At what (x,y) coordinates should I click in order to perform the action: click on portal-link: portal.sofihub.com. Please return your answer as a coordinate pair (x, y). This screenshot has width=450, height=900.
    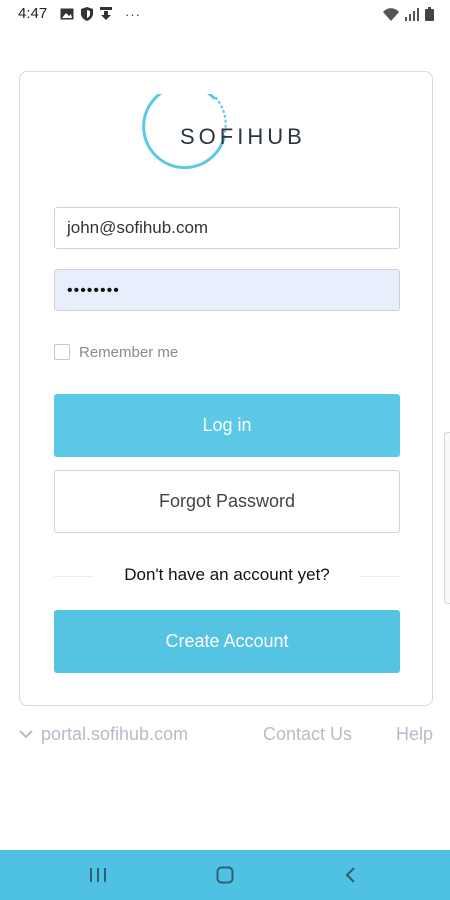
    Looking at the image, I should click on (114, 734).